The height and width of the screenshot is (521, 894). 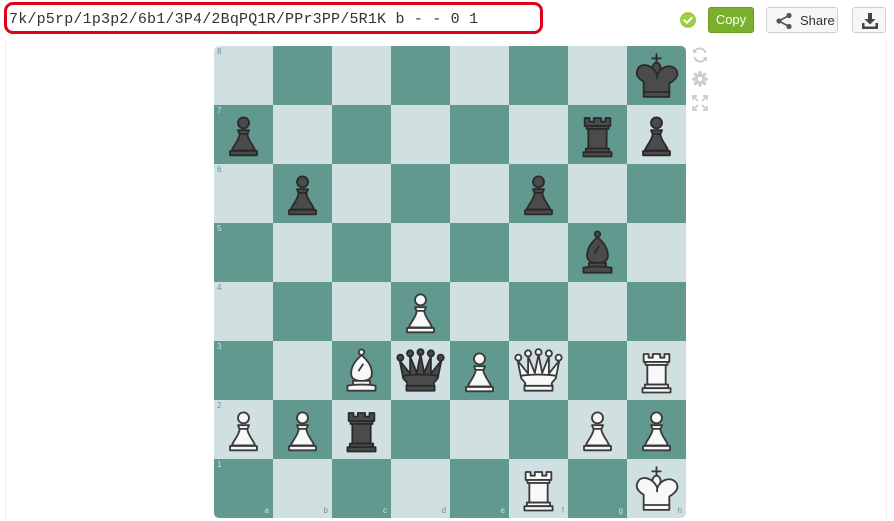 What do you see at coordinates (479, 488) in the screenshot?
I see `square-e1: e` at bounding box center [479, 488].